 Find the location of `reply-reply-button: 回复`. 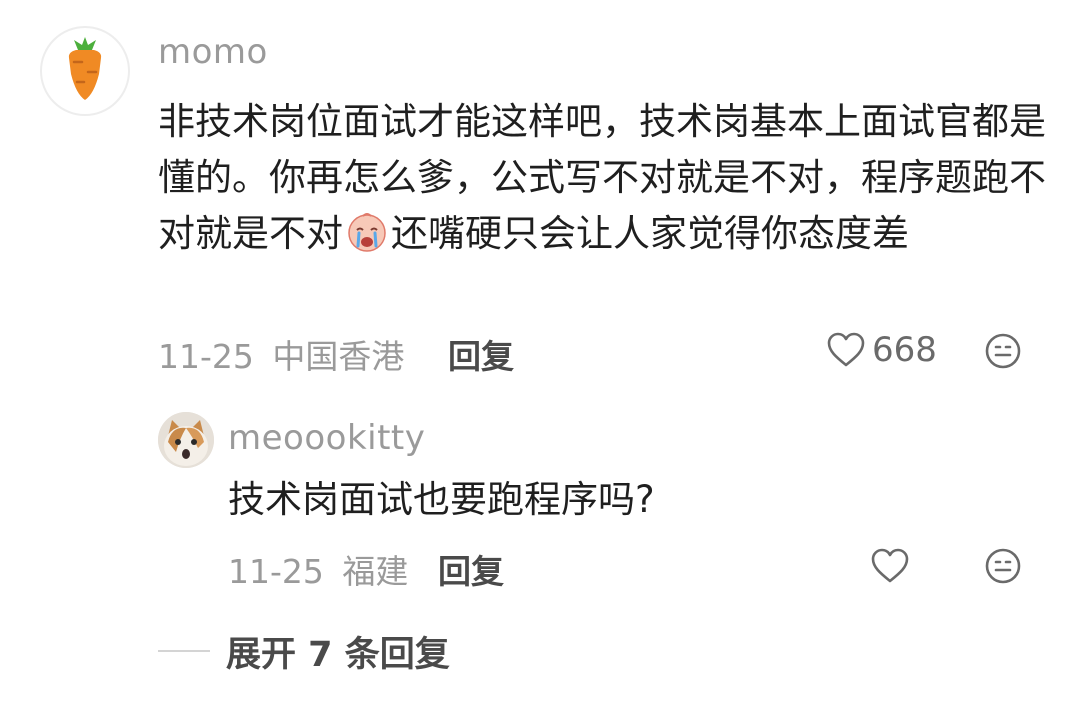

reply-reply-button: 回复 is located at coordinates (471, 569).